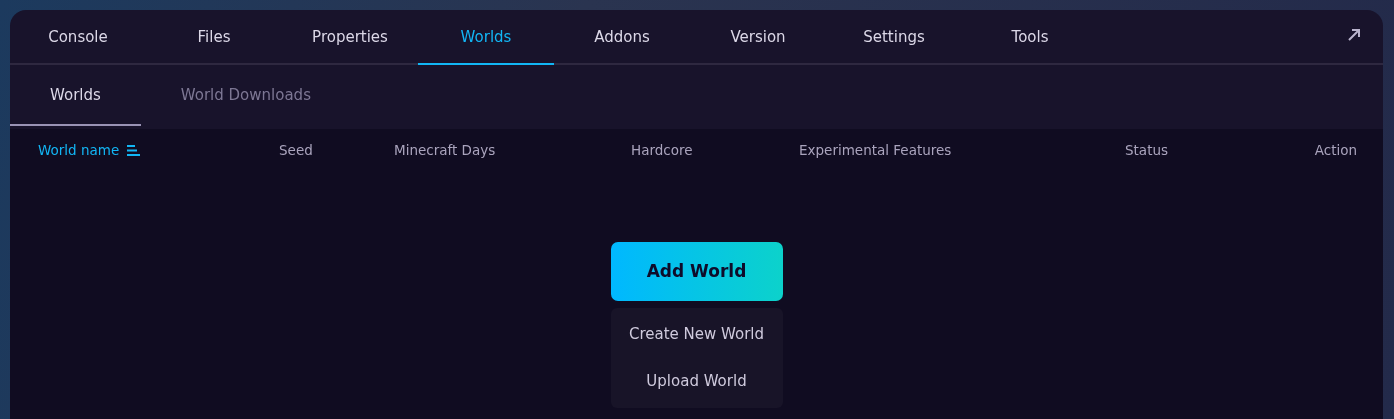  I want to click on tab: Version, so click(758, 37).